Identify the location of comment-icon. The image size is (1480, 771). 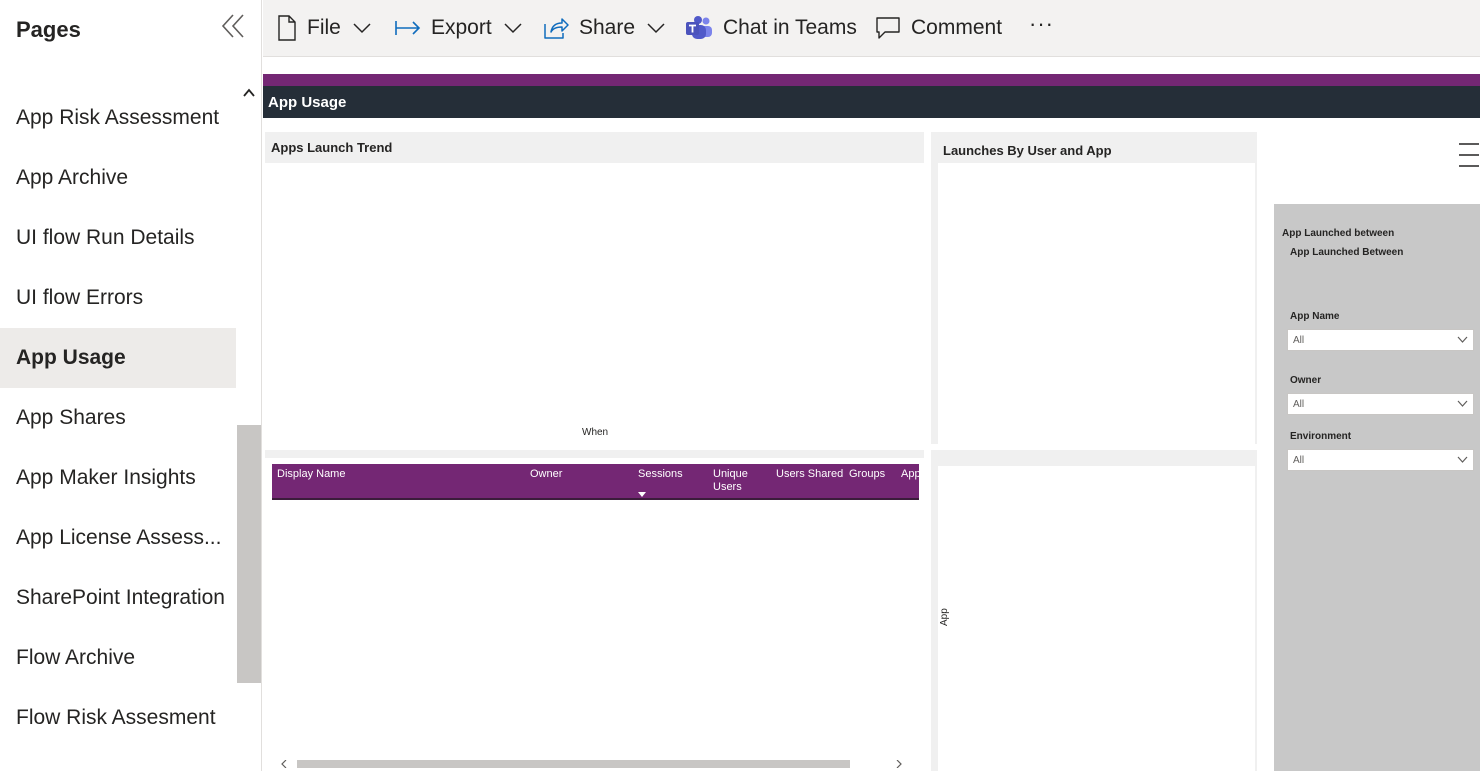
(888, 28).